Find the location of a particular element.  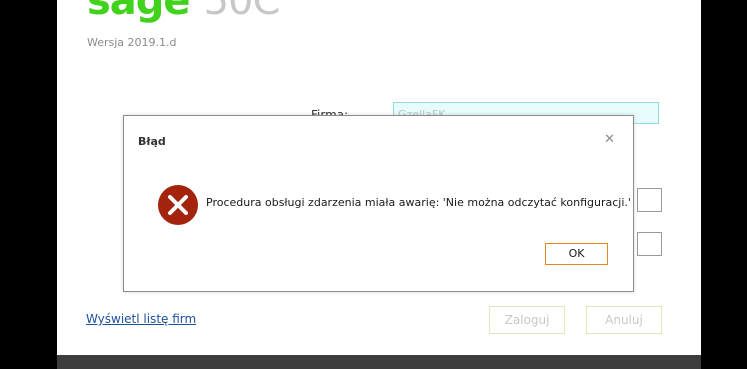

company-list-link: Wyświetl listę firm is located at coordinates (141, 319).